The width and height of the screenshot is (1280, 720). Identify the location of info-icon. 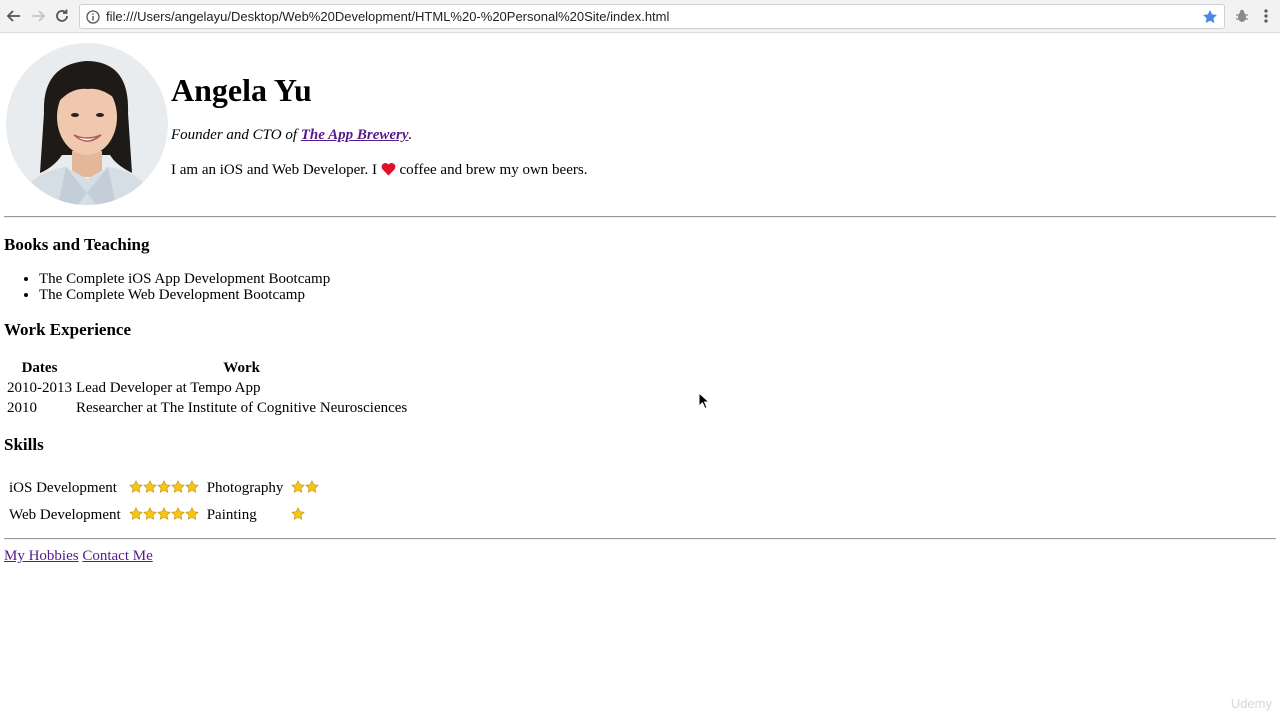
(93, 16).